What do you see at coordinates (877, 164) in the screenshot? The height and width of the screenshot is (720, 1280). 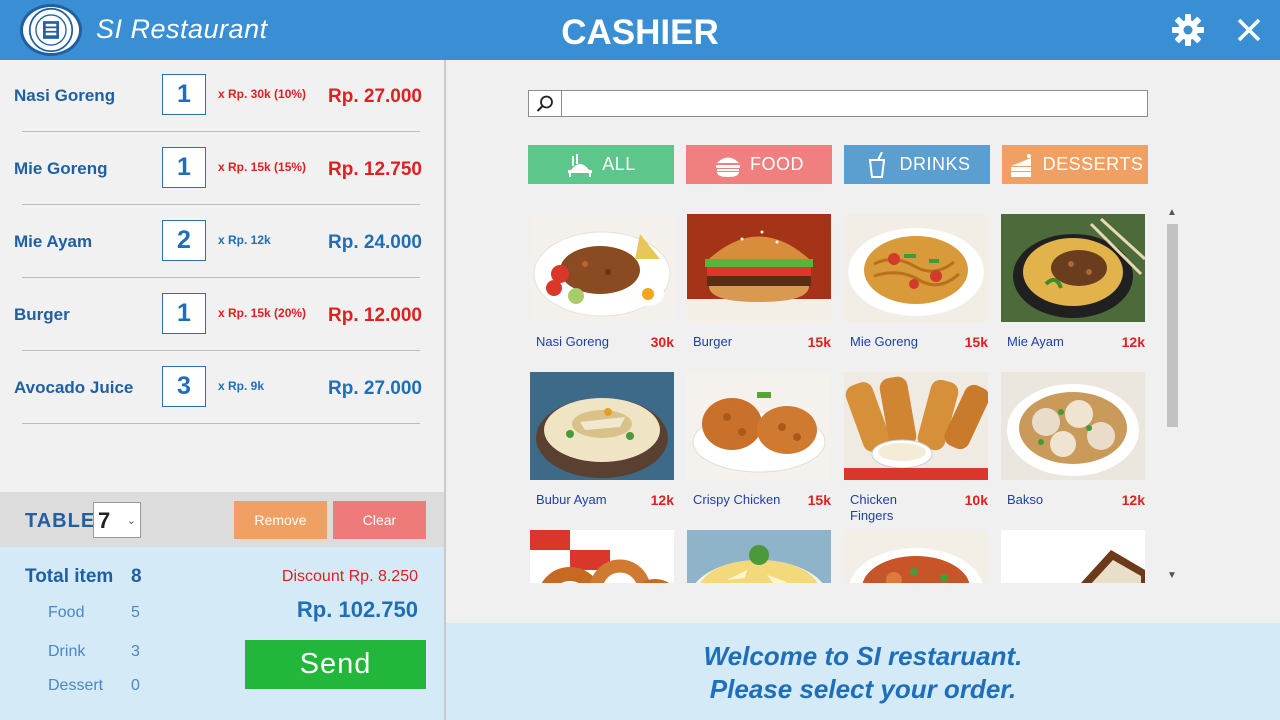 I see `drink-cup-icon` at bounding box center [877, 164].